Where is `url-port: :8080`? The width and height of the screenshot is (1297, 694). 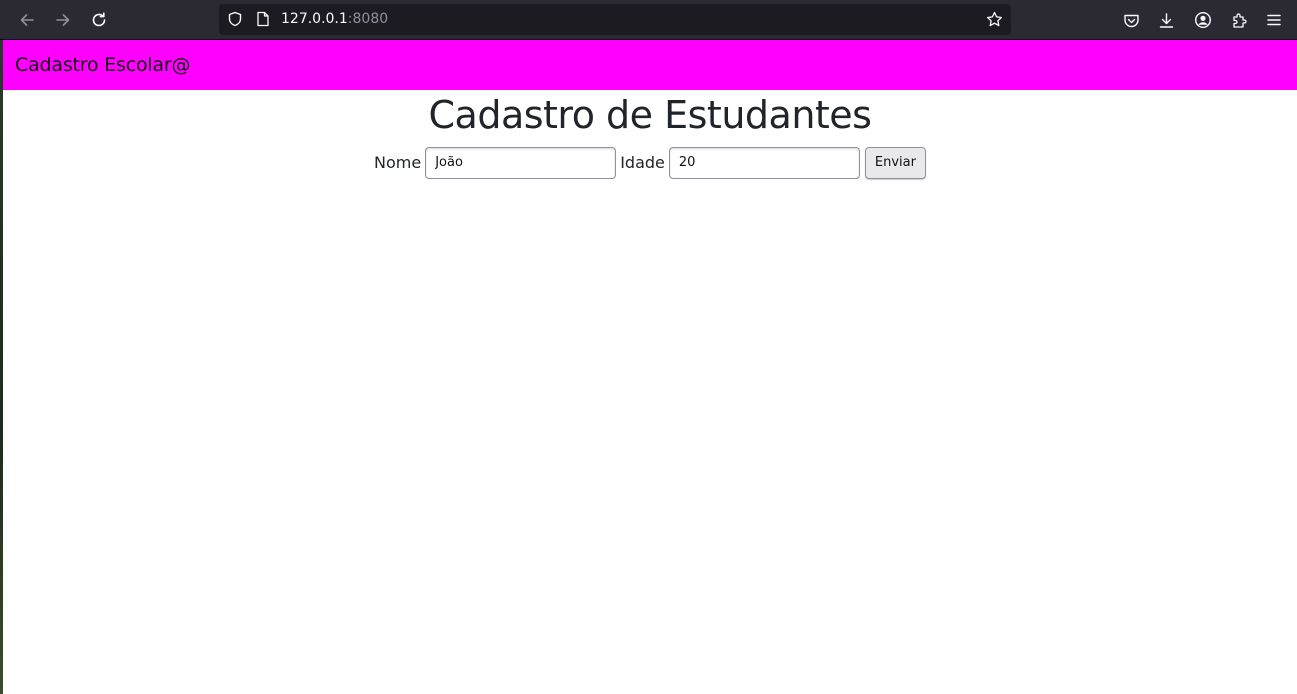 url-port: :8080 is located at coordinates (368, 19).